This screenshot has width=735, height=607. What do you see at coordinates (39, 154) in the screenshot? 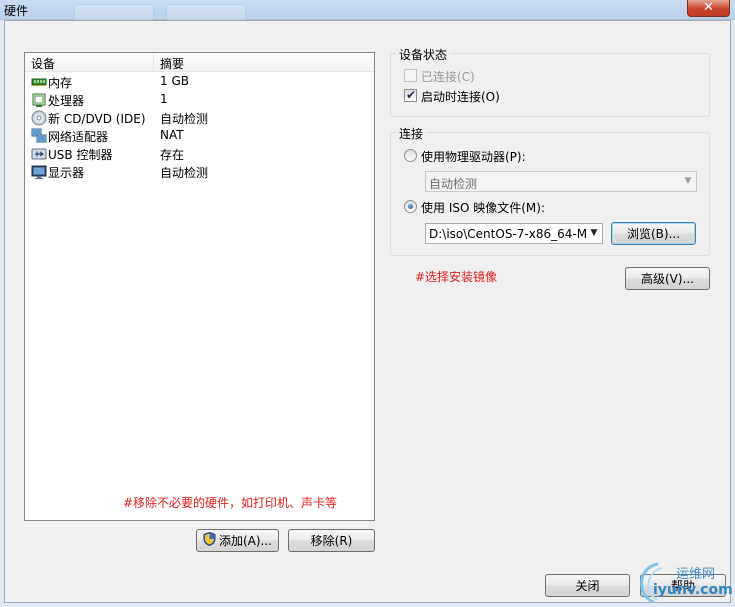
I see `usb-icon` at bounding box center [39, 154].